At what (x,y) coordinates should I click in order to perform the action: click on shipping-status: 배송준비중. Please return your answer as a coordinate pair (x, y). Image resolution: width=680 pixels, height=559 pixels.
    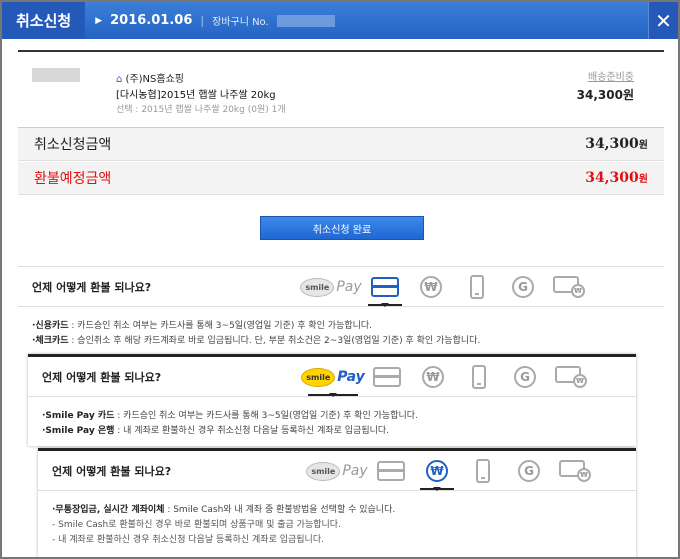
    Looking at the image, I should click on (611, 77).